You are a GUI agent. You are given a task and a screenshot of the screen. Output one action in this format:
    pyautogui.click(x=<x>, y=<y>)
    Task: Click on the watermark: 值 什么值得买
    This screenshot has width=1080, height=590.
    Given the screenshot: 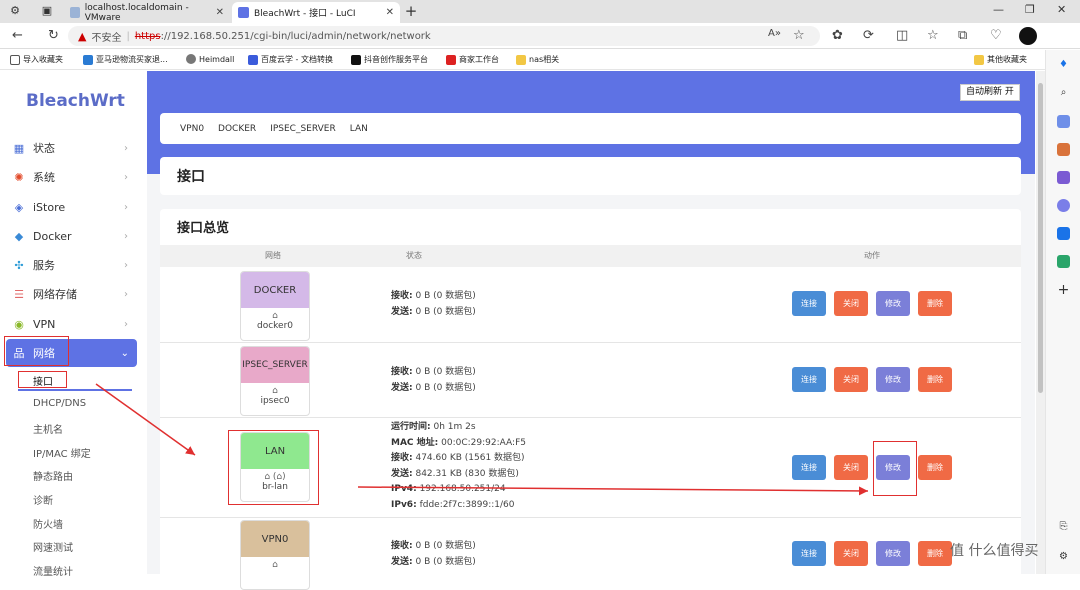 What is the action you would take?
    pyautogui.click(x=994, y=550)
    